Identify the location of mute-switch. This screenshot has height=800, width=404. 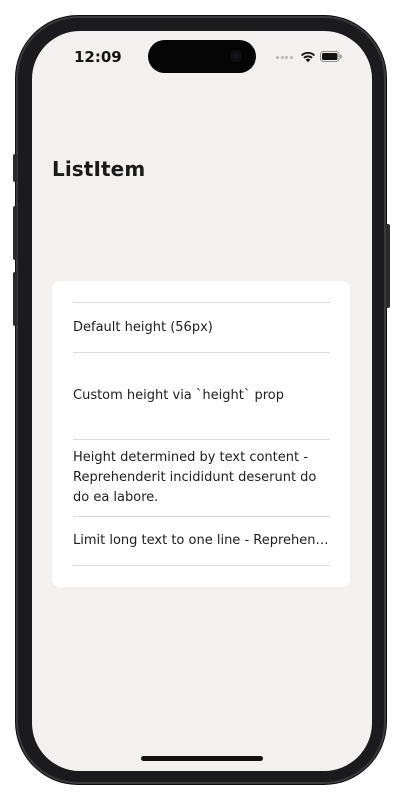
(15, 168).